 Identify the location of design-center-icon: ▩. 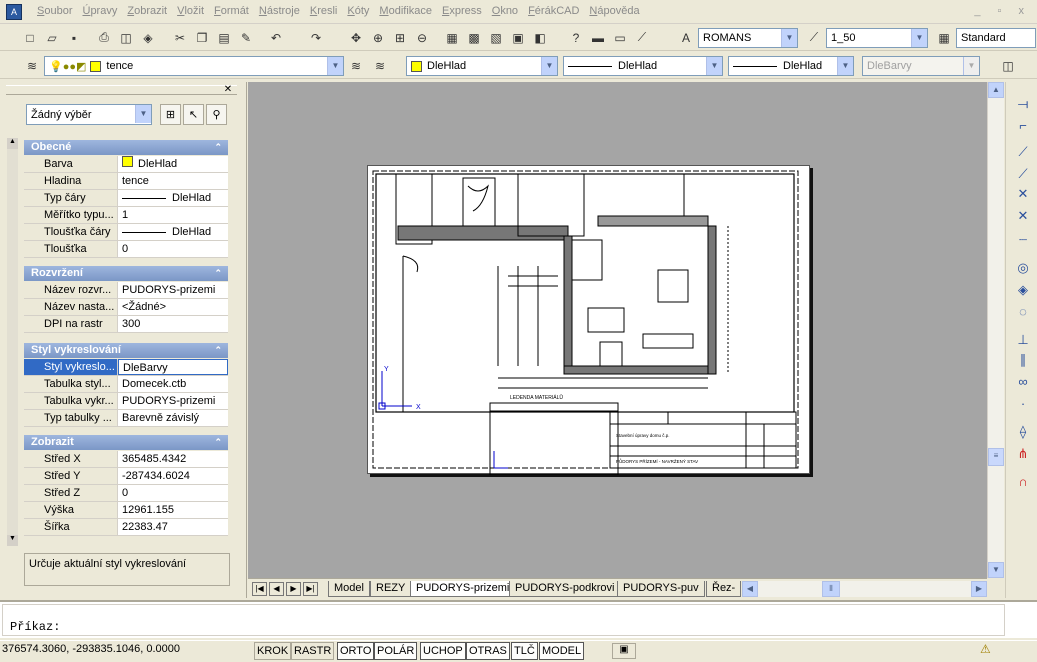
(474, 37).